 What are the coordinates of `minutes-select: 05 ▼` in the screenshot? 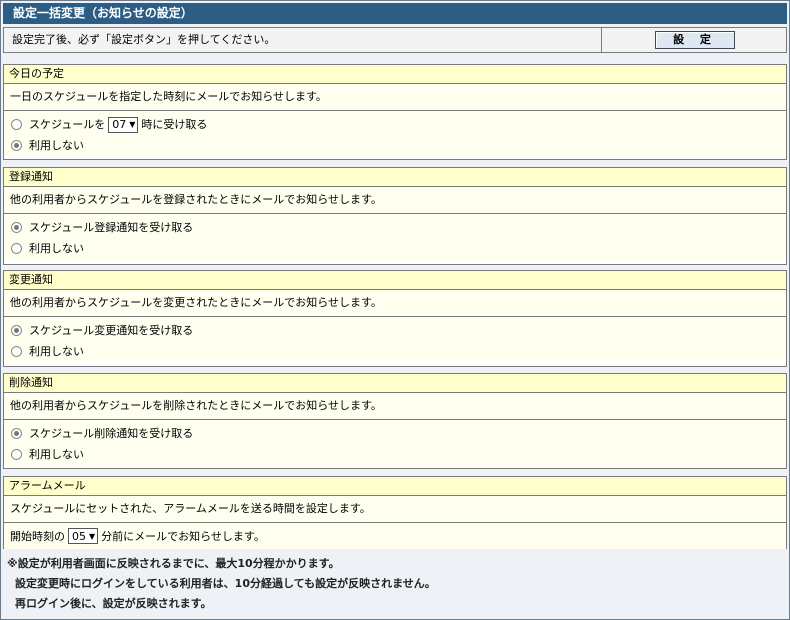 It's located at (83, 536).